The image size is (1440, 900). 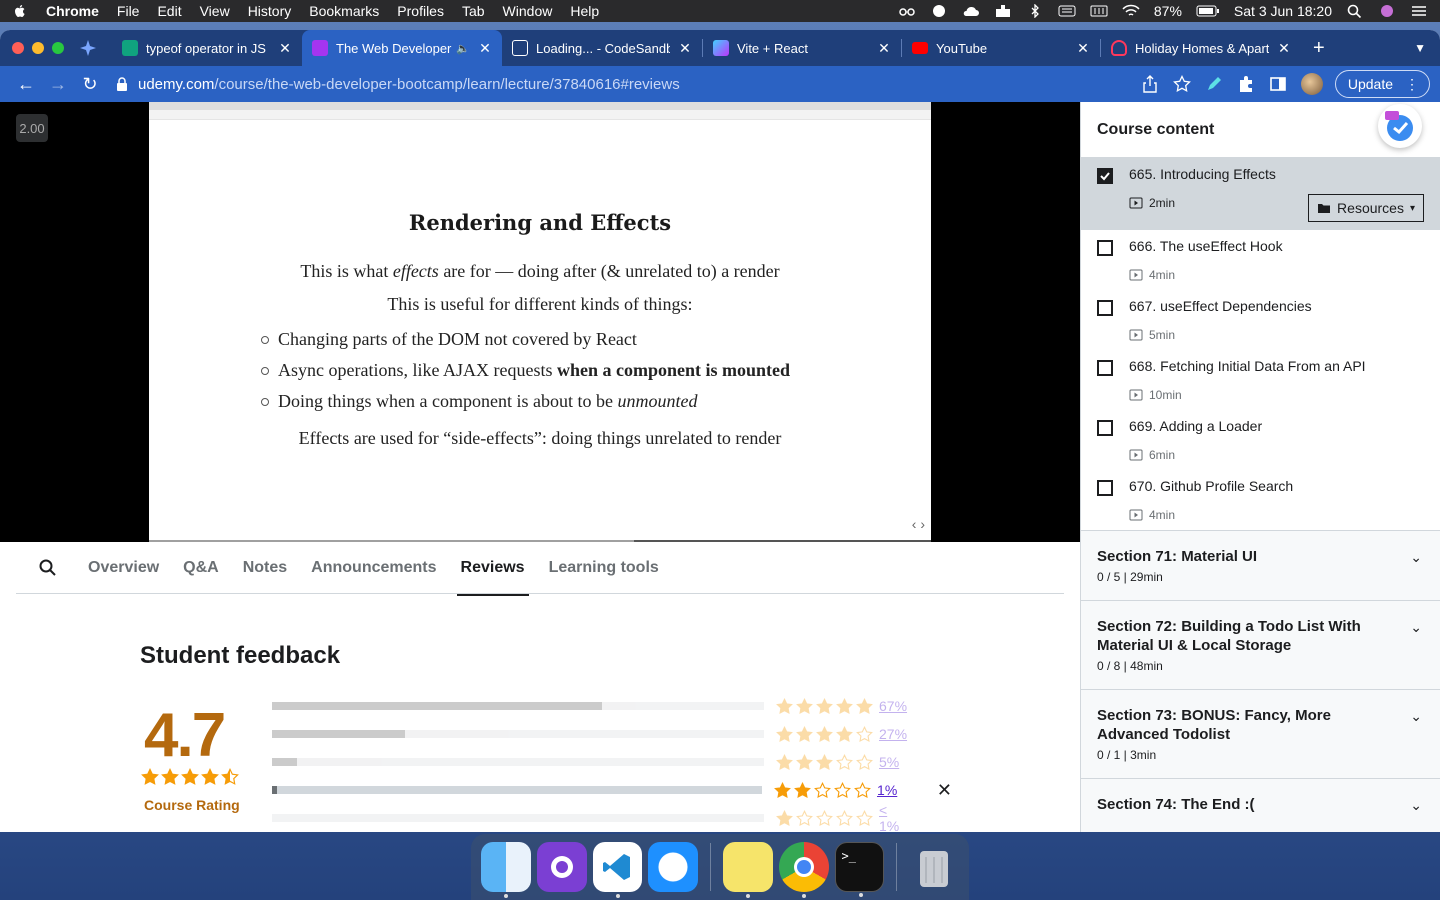 I want to click on maximize-window-button, so click(x=58, y=48).